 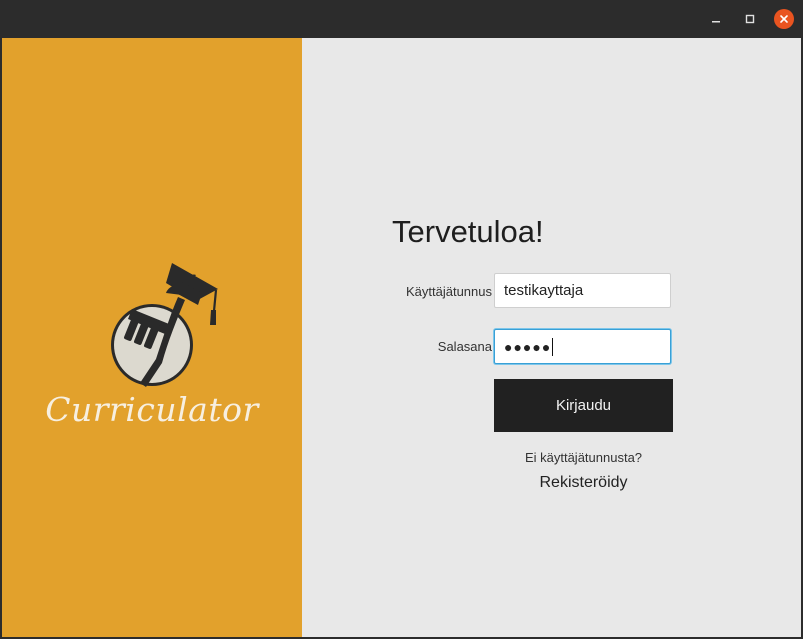 I want to click on password-field: ●●●●●, so click(x=582, y=346).